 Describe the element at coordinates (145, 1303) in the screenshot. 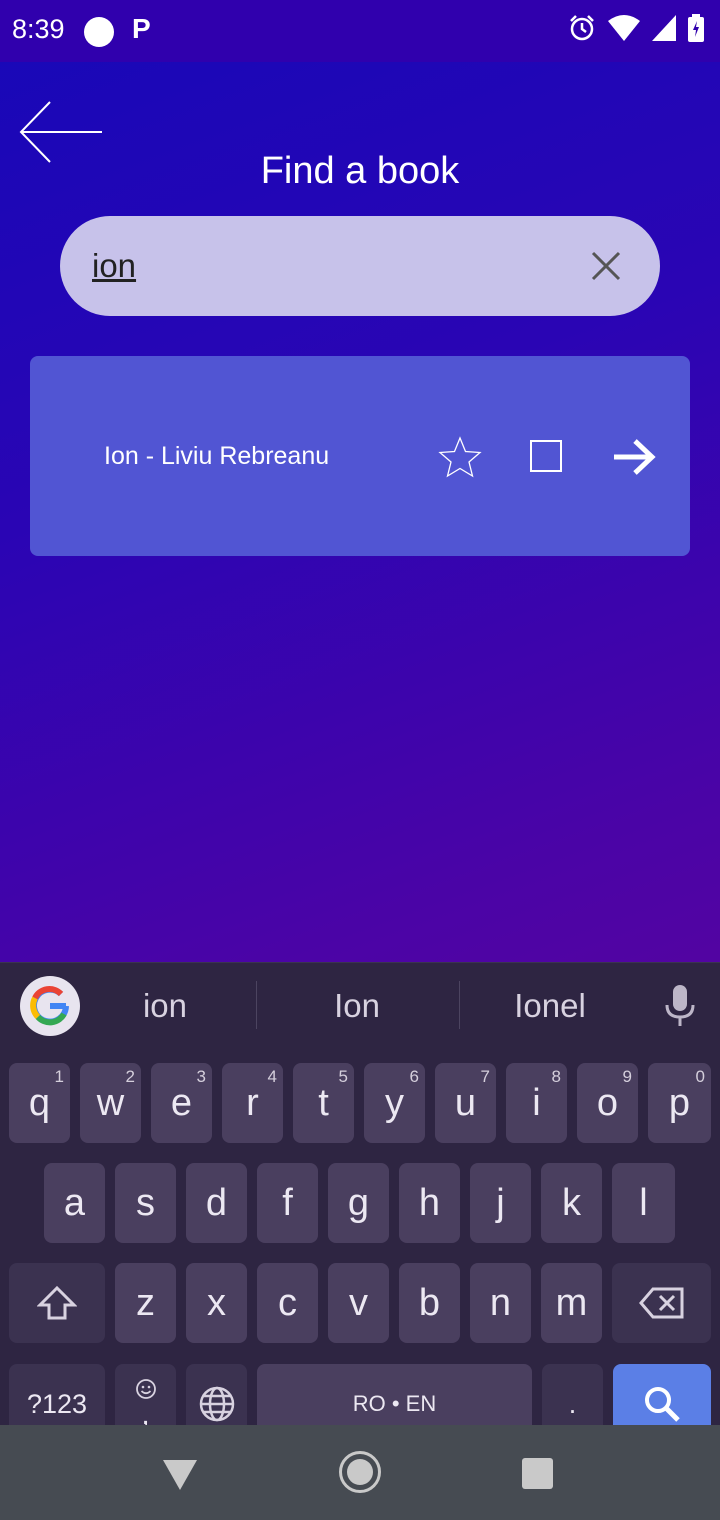

I see `key-z: z` at that location.